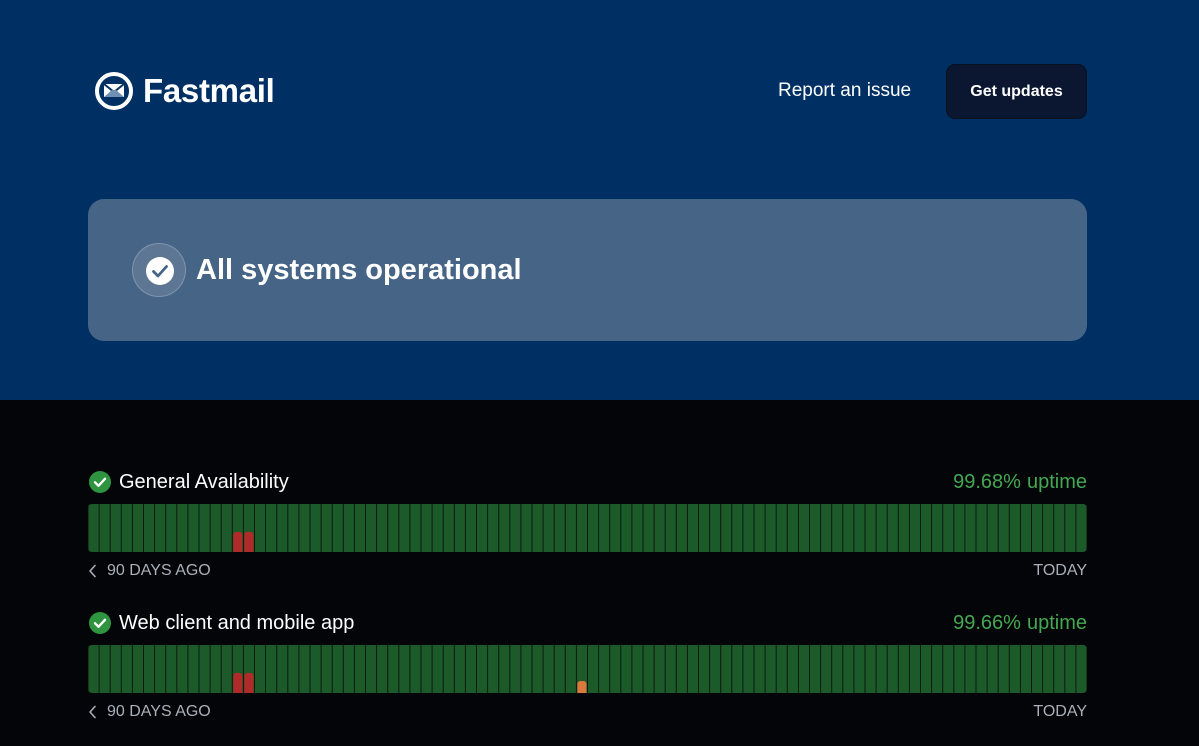 This screenshot has height=746, width=1199. I want to click on chevron-left-icon, so click(92, 712).